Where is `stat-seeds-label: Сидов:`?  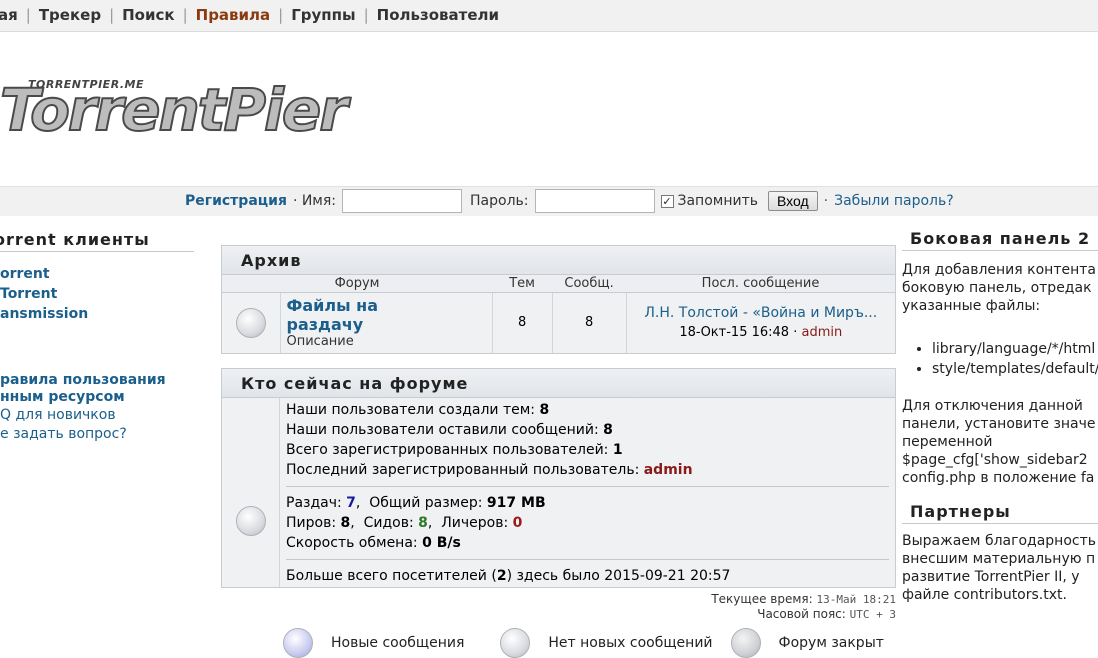
stat-seeds-label: Сидов: is located at coordinates (388, 523).